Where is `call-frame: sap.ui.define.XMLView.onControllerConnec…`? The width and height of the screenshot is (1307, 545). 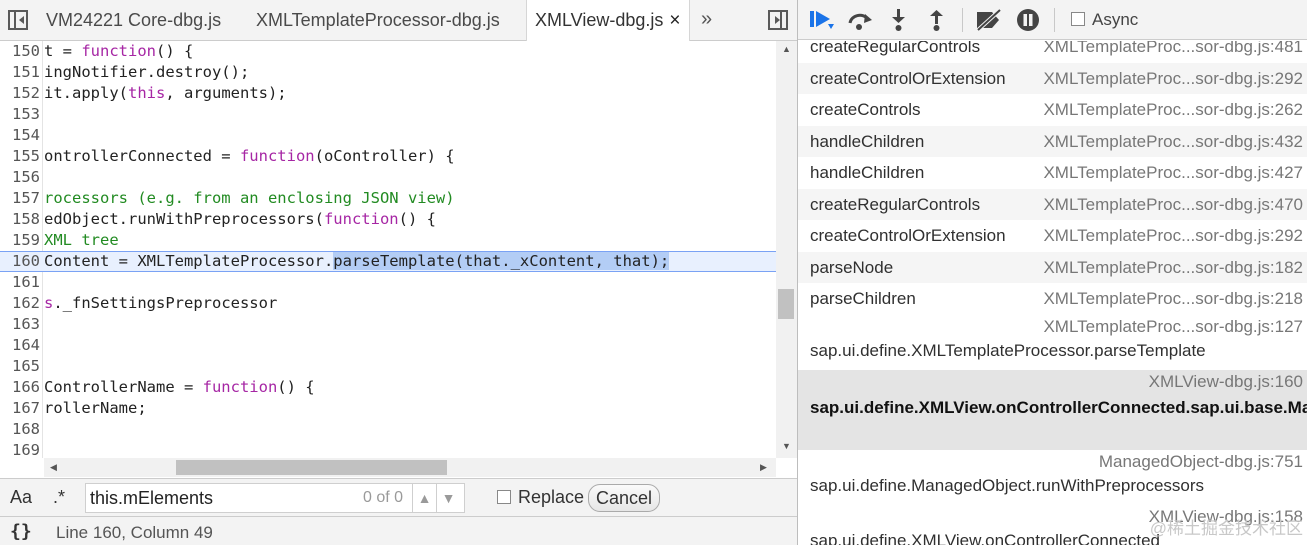
call-frame: sap.ui.define.XMLView.onControllerConnec… is located at coordinates (1052, 409).